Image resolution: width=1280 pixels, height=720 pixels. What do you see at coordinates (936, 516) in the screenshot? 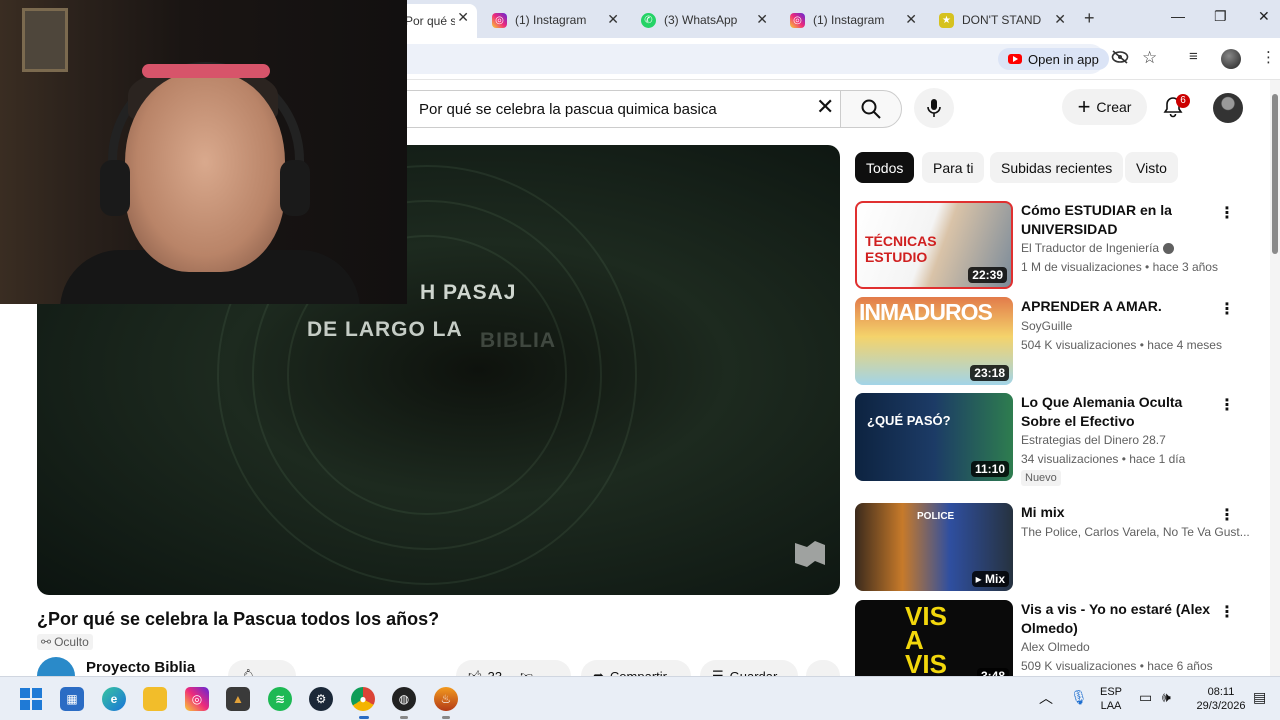
I see `thumbnail-text: POLICE` at bounding box center [936, 516].